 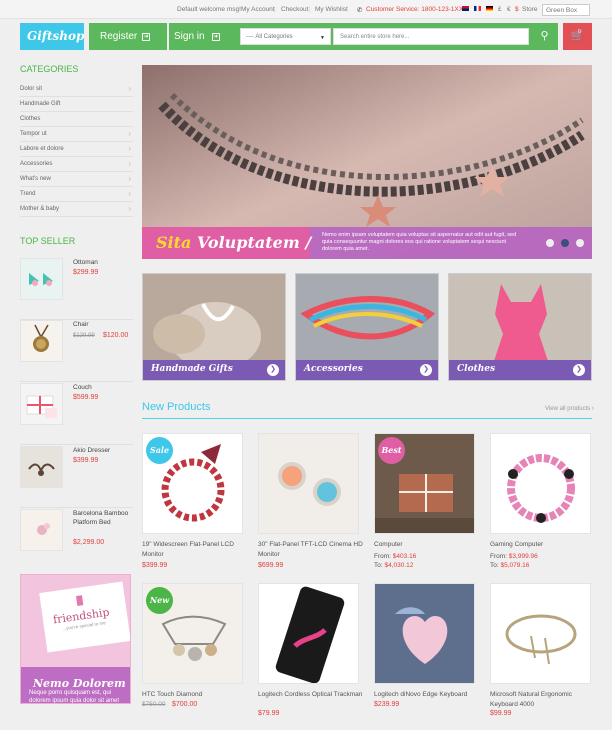 What do you see at coordinates (294, 9) in the screenshot?
I see `checkout-link: Checkout` at bounding box center [294, 9].